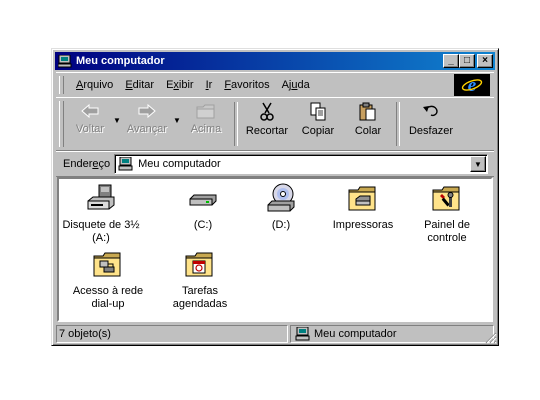 Image resolution: width=540 pixels, height=400 pixels. What do you see at coordinates (209, 85) in the screenshot?
I see `menu-ir: Ir` at bounding box center [209, 85].